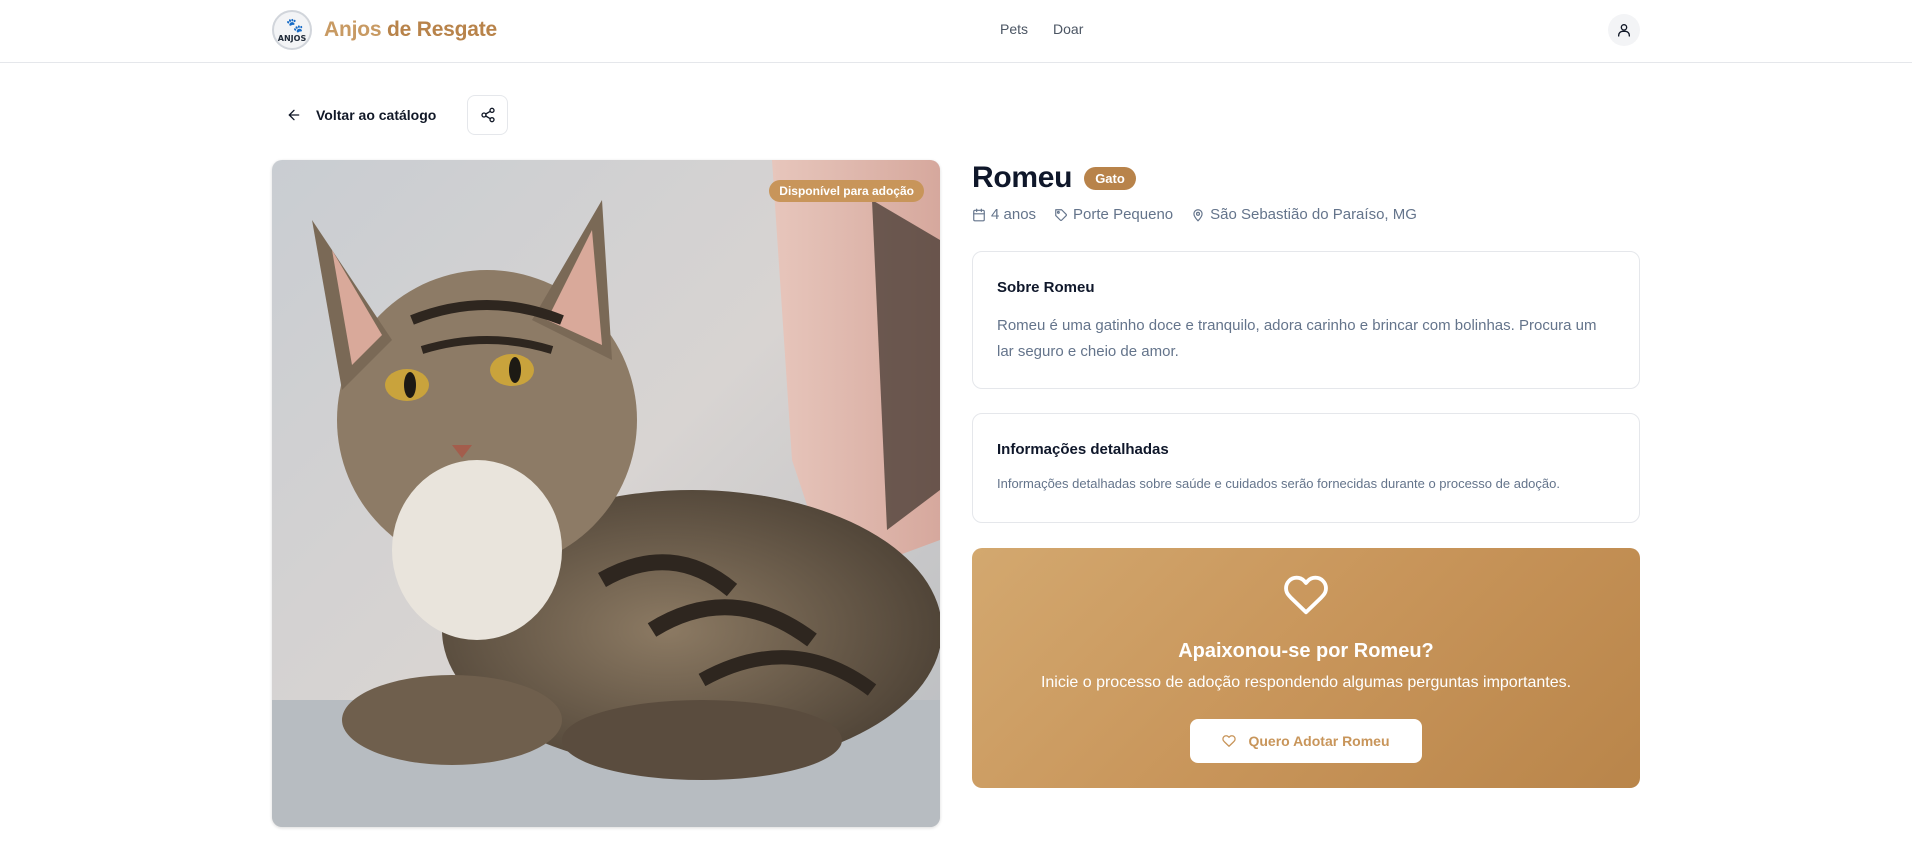 The height and width of the screenshot is (862, 1912). I want to click on share-icon, so click(487, 115).